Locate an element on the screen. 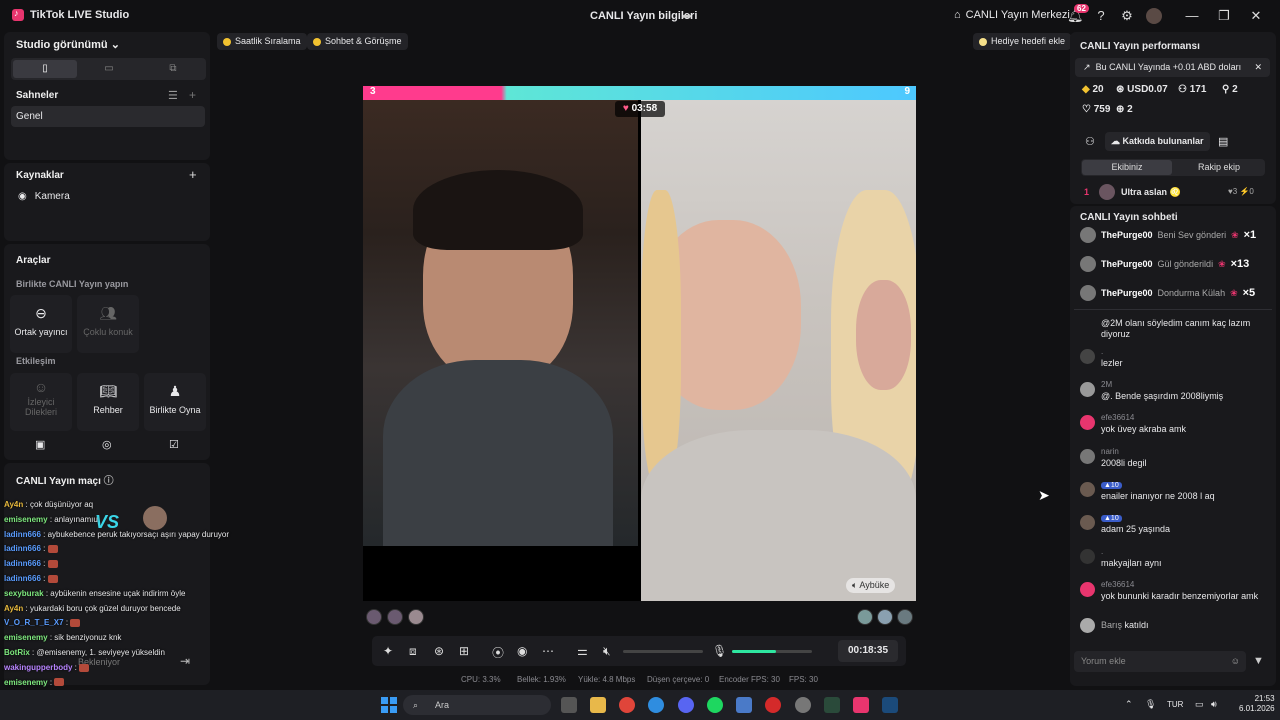 This screenshot has width=1280, height=720. filter-icon: ▼ is located at coordinates (1258, 661).